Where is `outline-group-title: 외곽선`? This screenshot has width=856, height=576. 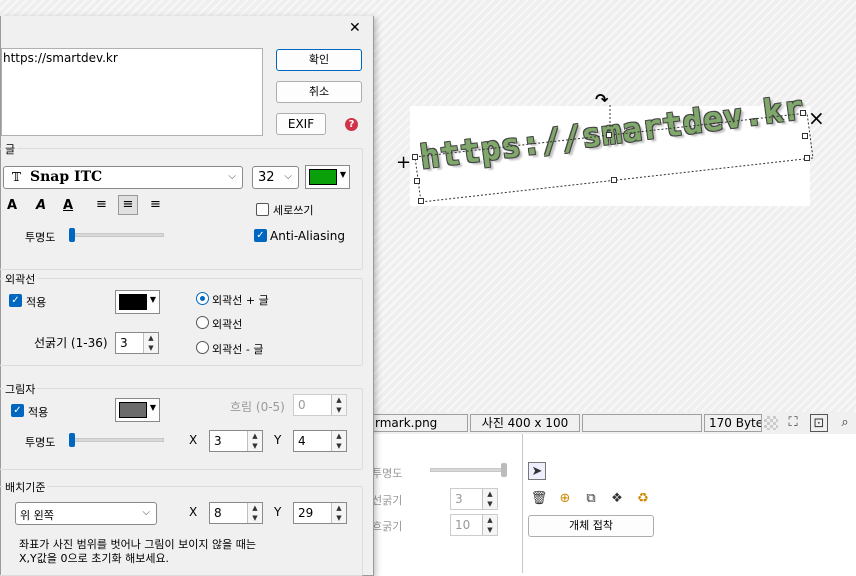
outline-group-title: 외곽선 is located at coordinates (20, 279).